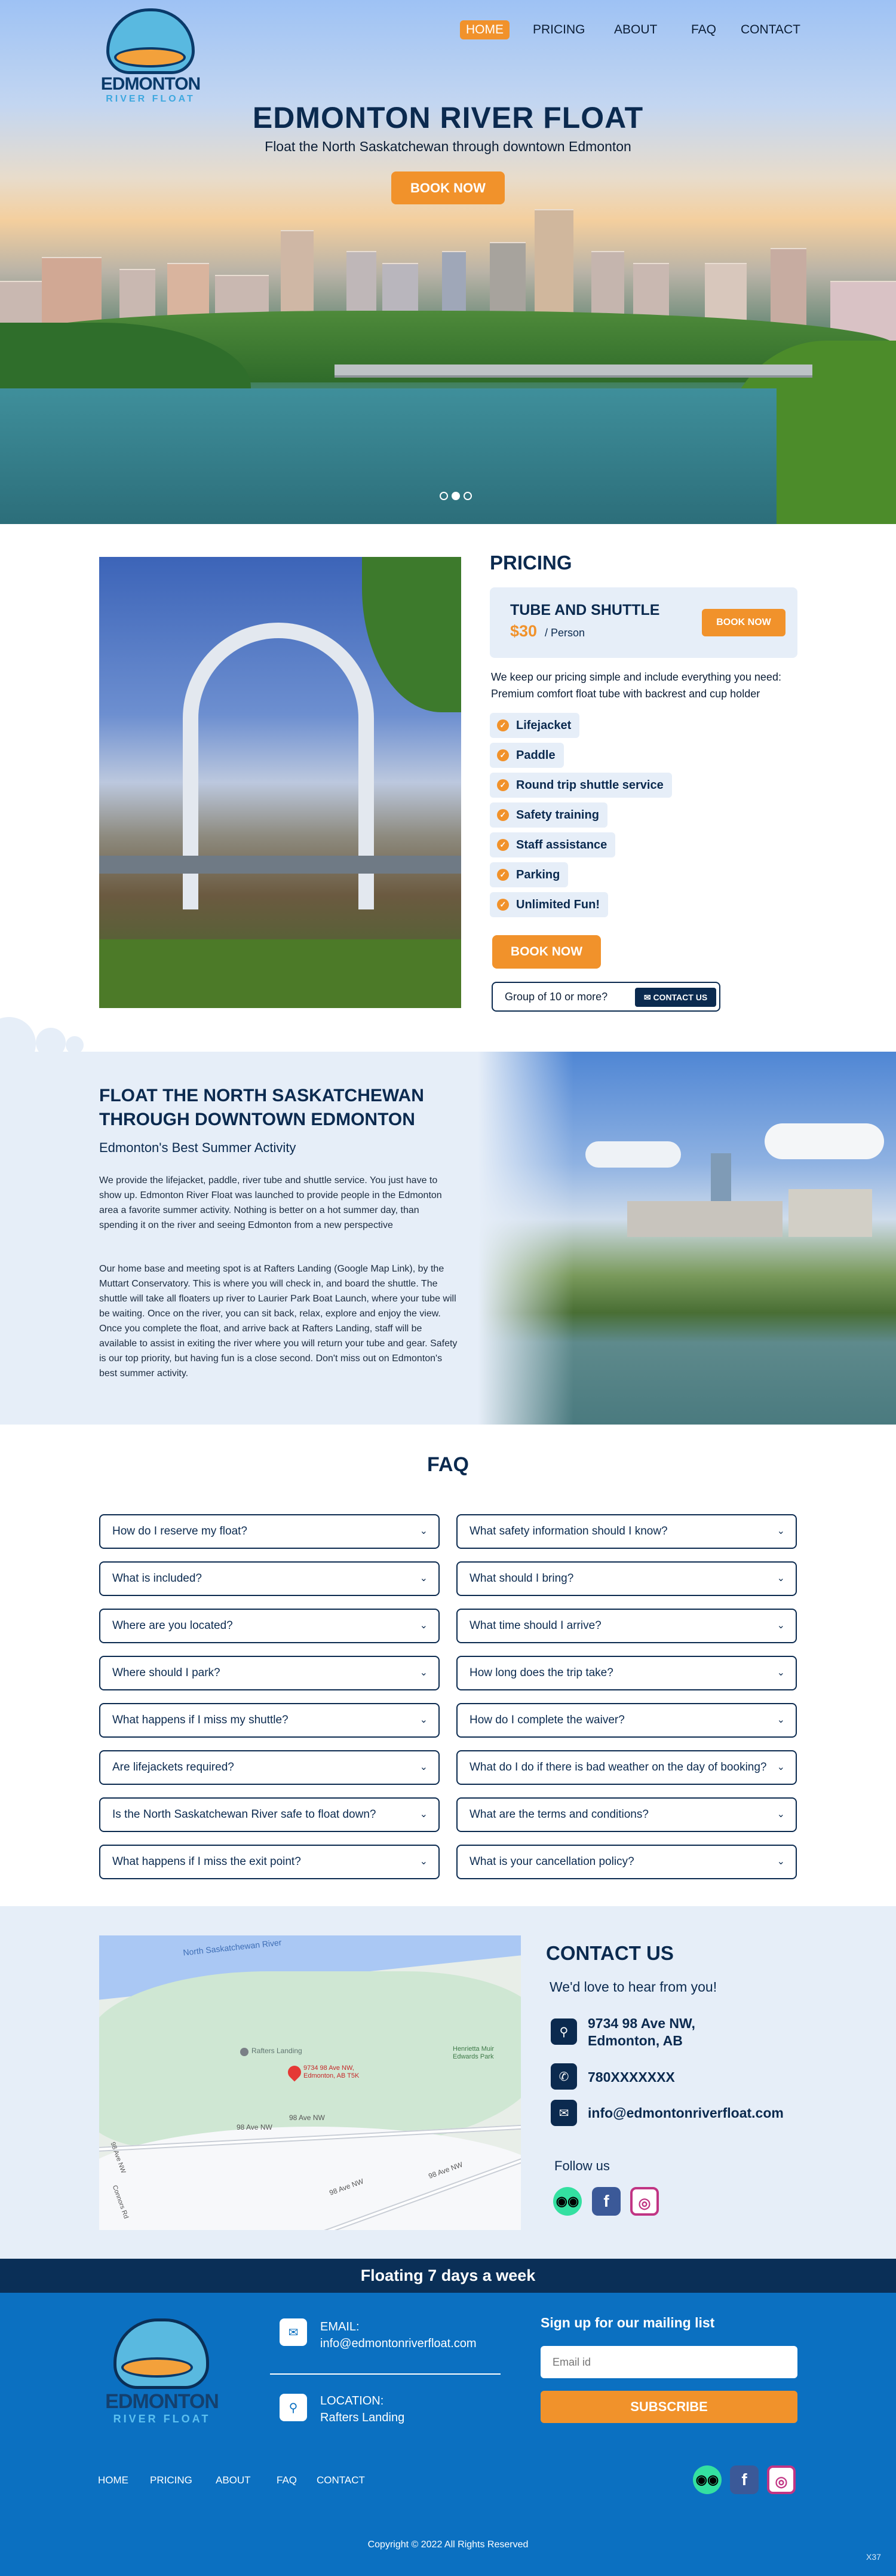  I want to click on footer-nav-home: HOME, so click(113, 2480).